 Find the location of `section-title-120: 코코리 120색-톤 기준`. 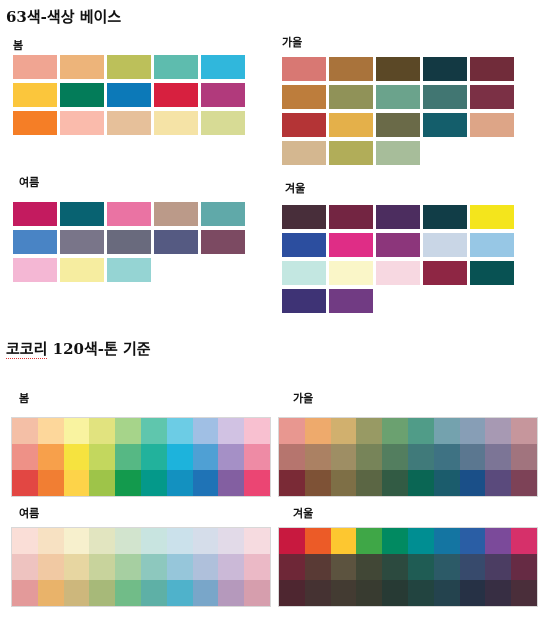

section-title-120: 코코리 120색-톤 기준 is located at coordinates (78, 348).